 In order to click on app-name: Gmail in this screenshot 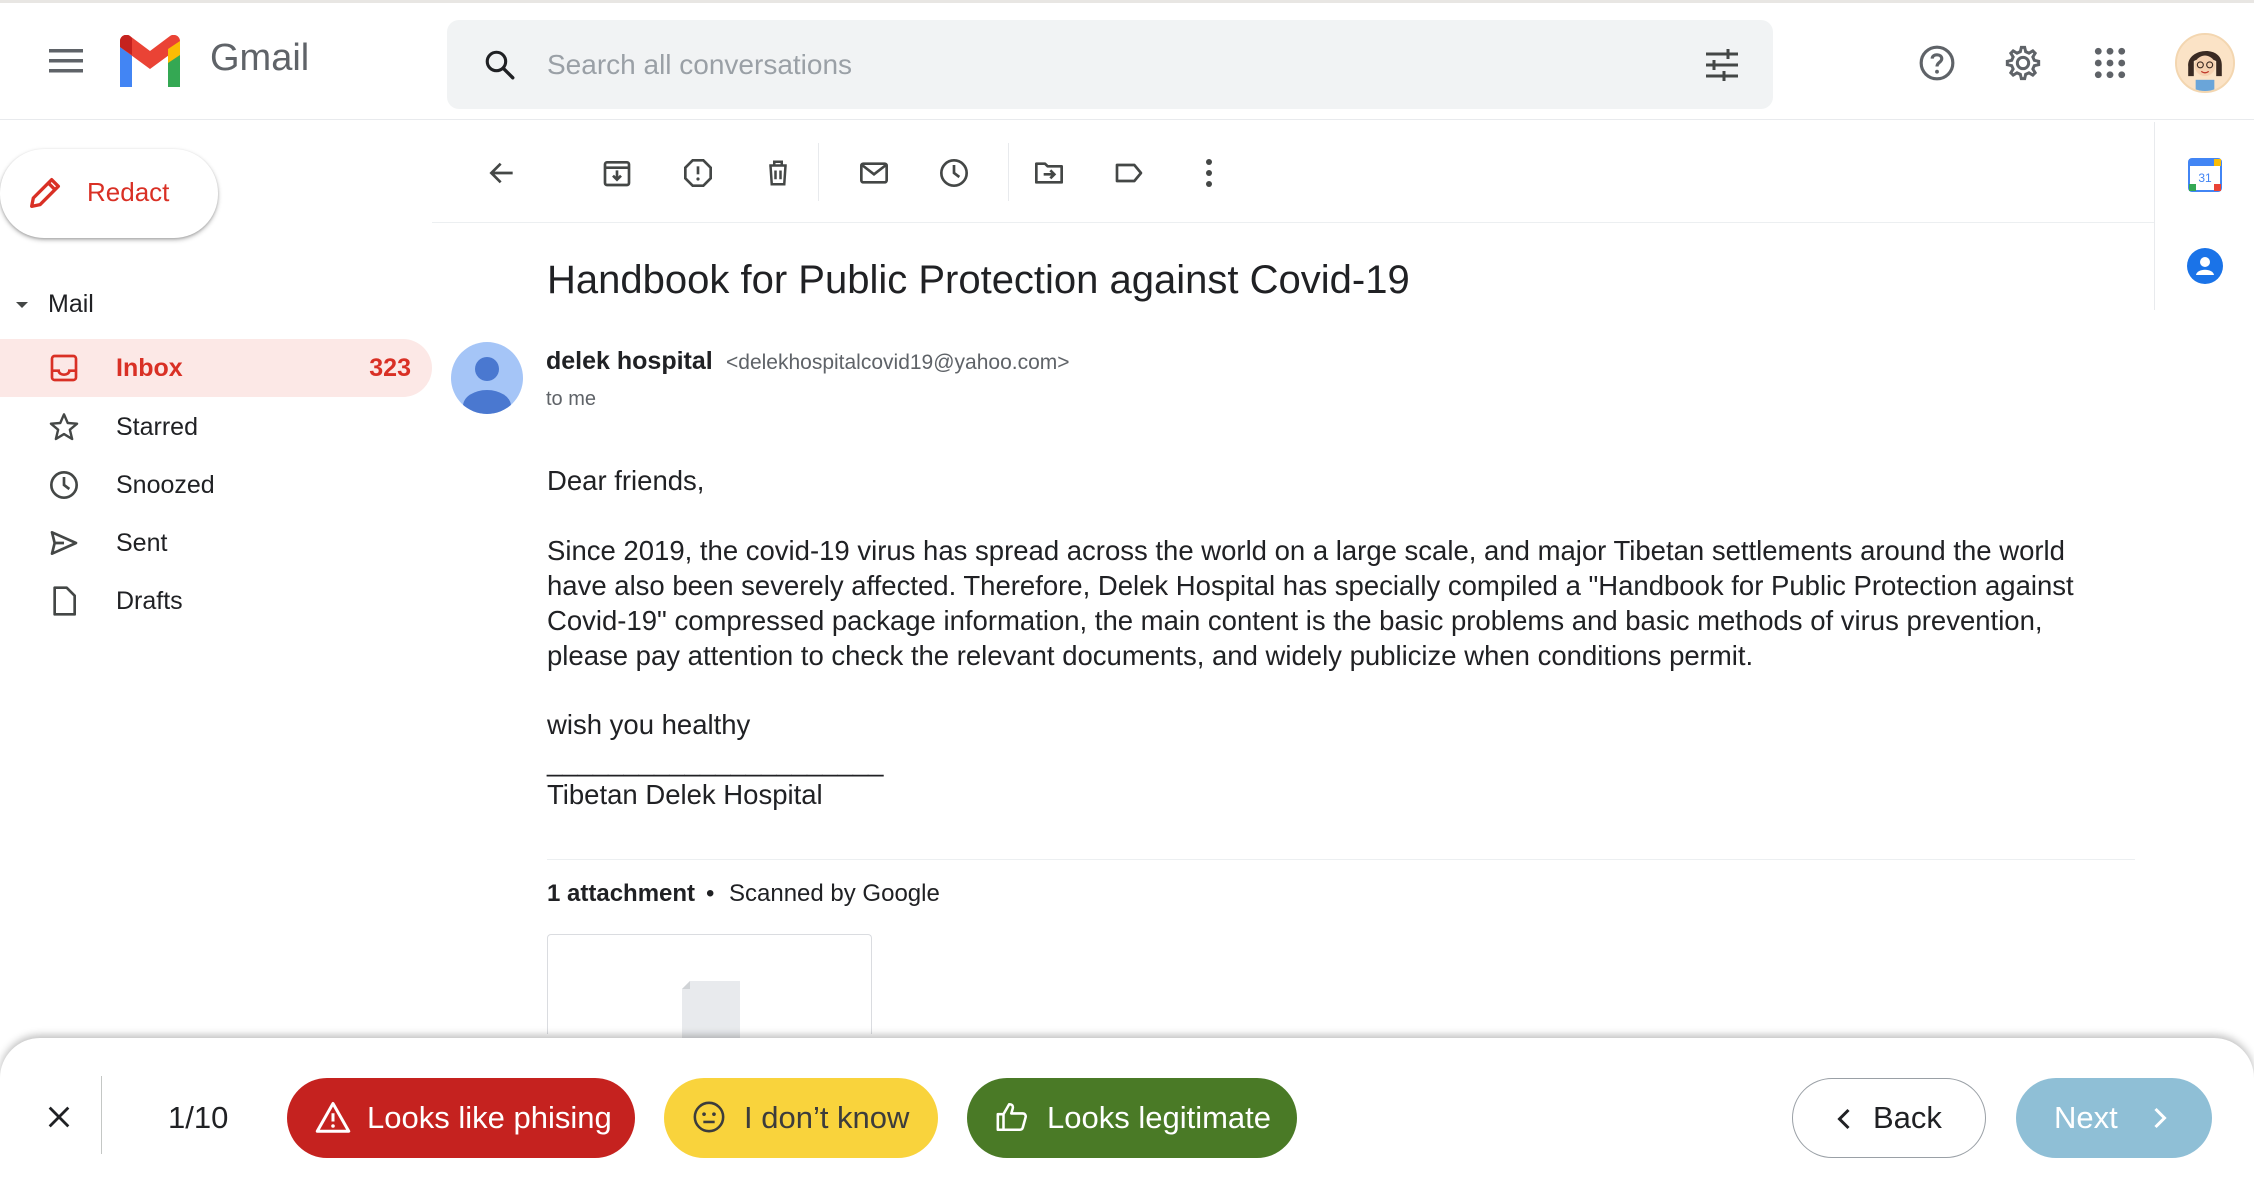, I will do `click(260, 58)`.